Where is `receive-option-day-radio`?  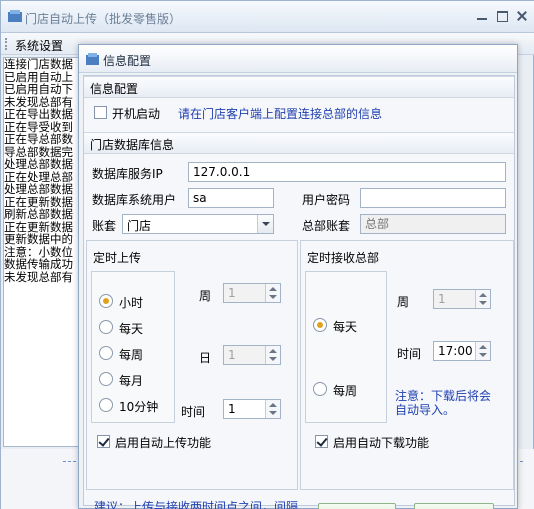
receive-option-day-radio is located at coordinates (320, 325).